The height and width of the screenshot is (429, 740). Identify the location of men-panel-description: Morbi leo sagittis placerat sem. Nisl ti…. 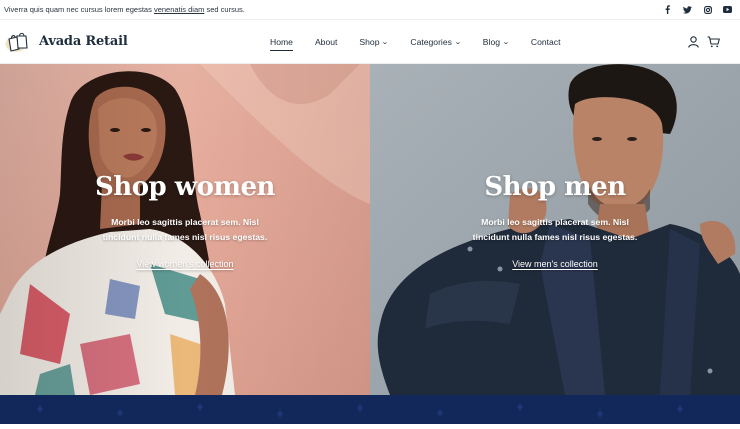
(555, 229).